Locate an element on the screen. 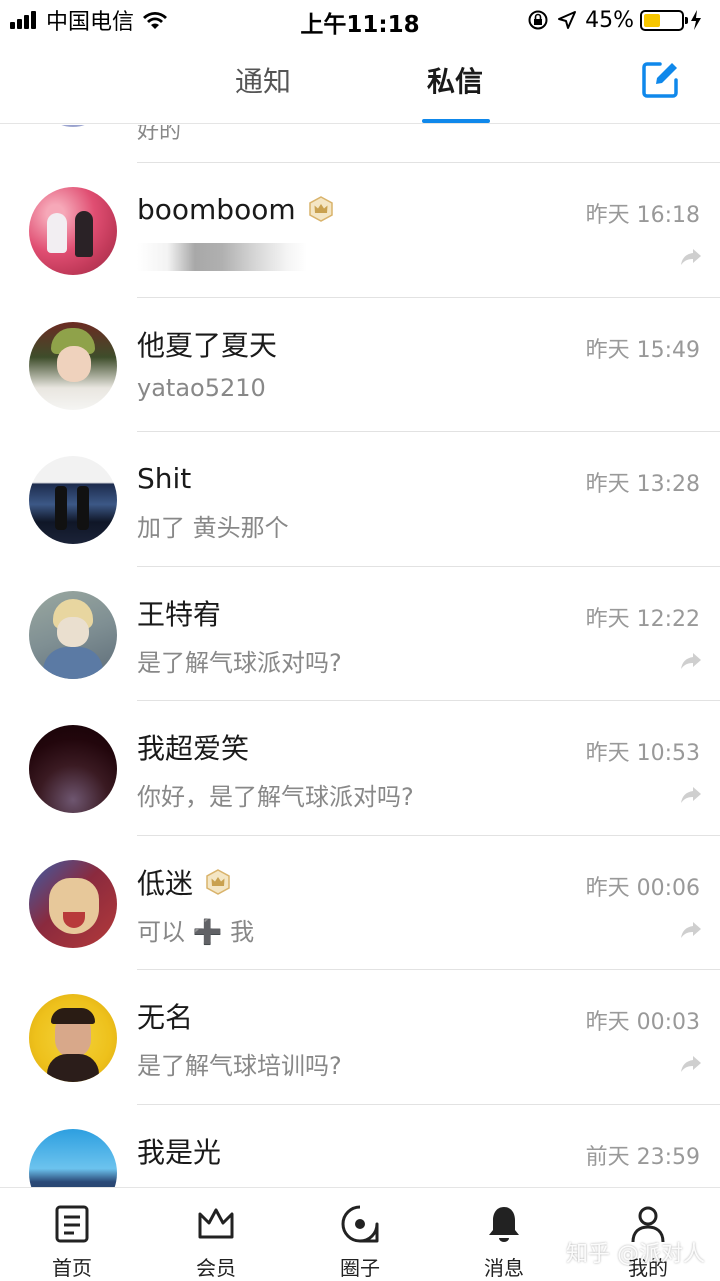 This screenshot has width=720, height=1281. battery-icon is located at coordinates (664, 20).